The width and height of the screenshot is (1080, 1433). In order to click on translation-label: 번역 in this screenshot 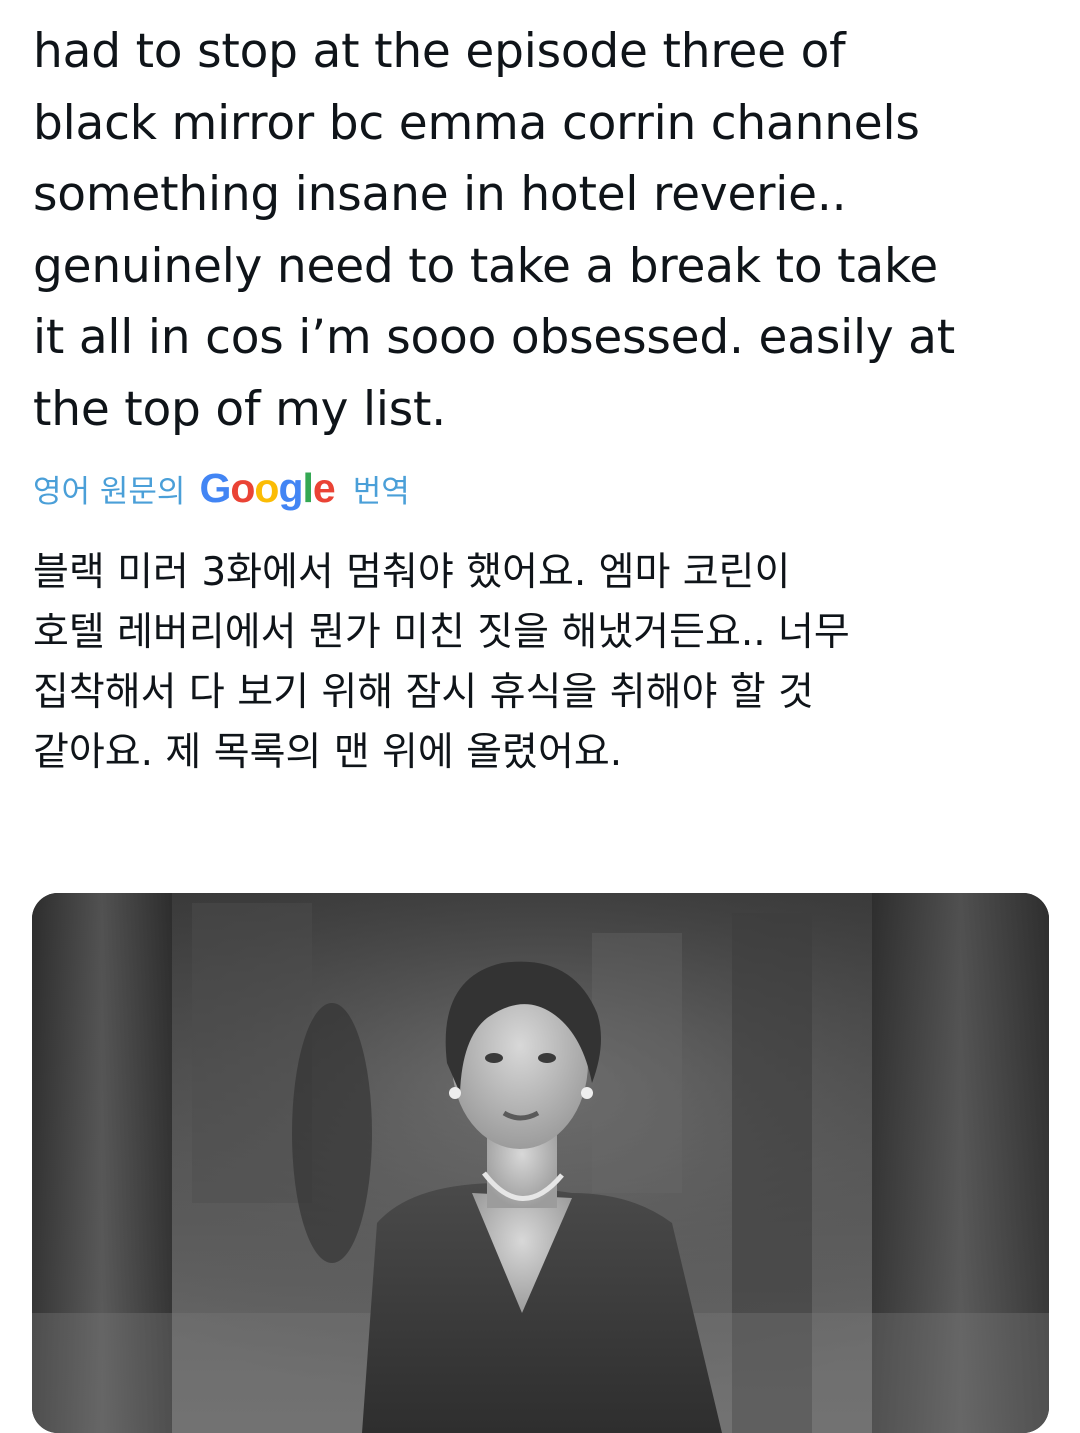, I will do `click(381, 491)`.